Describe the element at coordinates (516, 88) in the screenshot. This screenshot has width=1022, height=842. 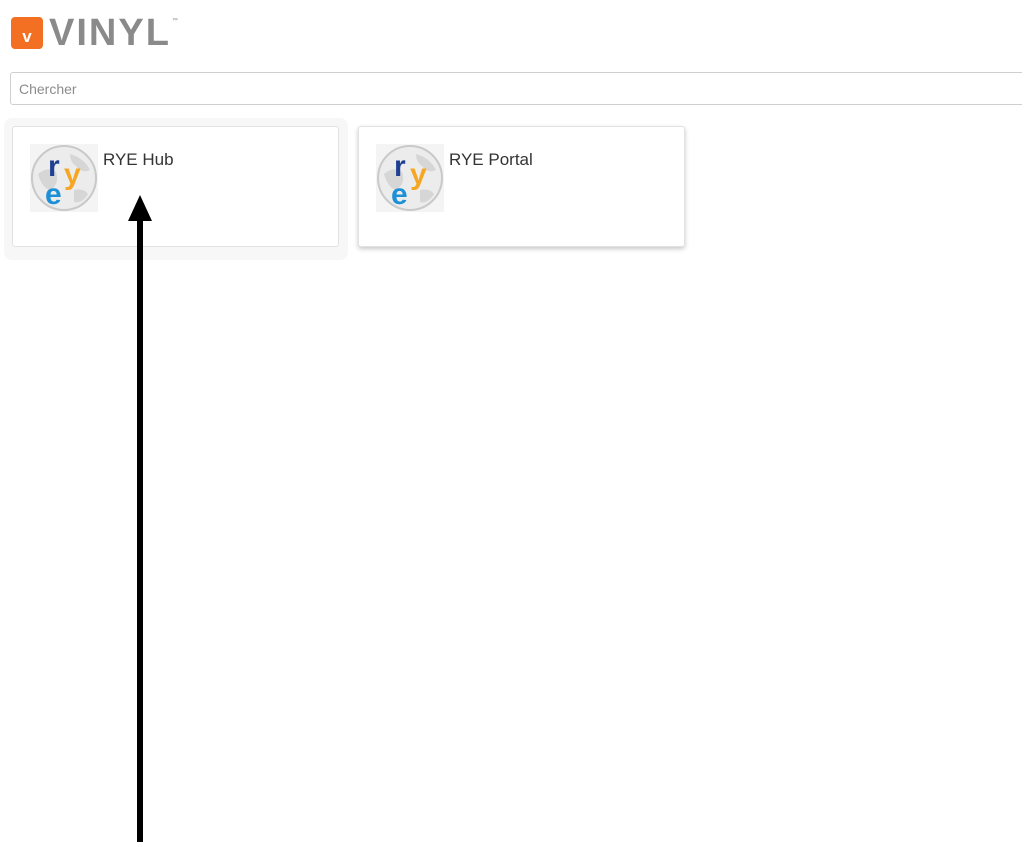
I see `search-input` at that location.